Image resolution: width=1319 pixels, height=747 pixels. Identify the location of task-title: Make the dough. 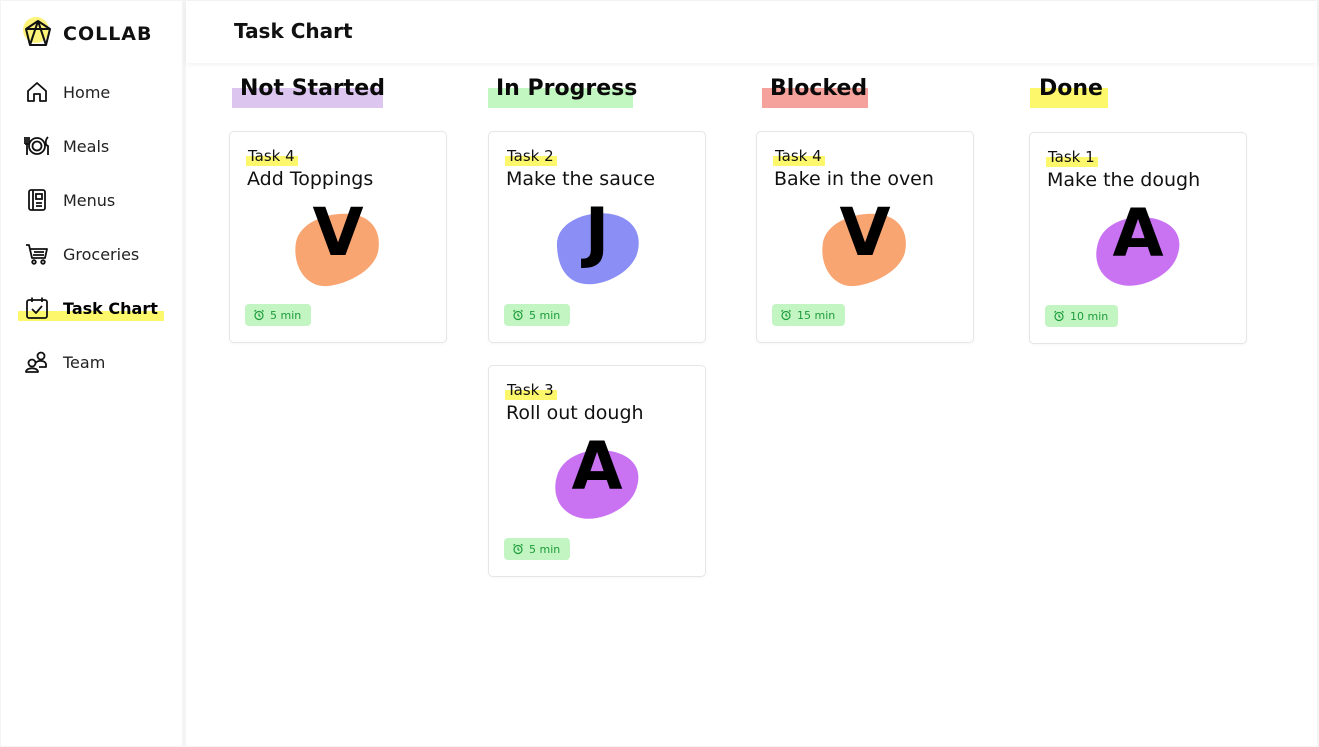
(1124, 180).